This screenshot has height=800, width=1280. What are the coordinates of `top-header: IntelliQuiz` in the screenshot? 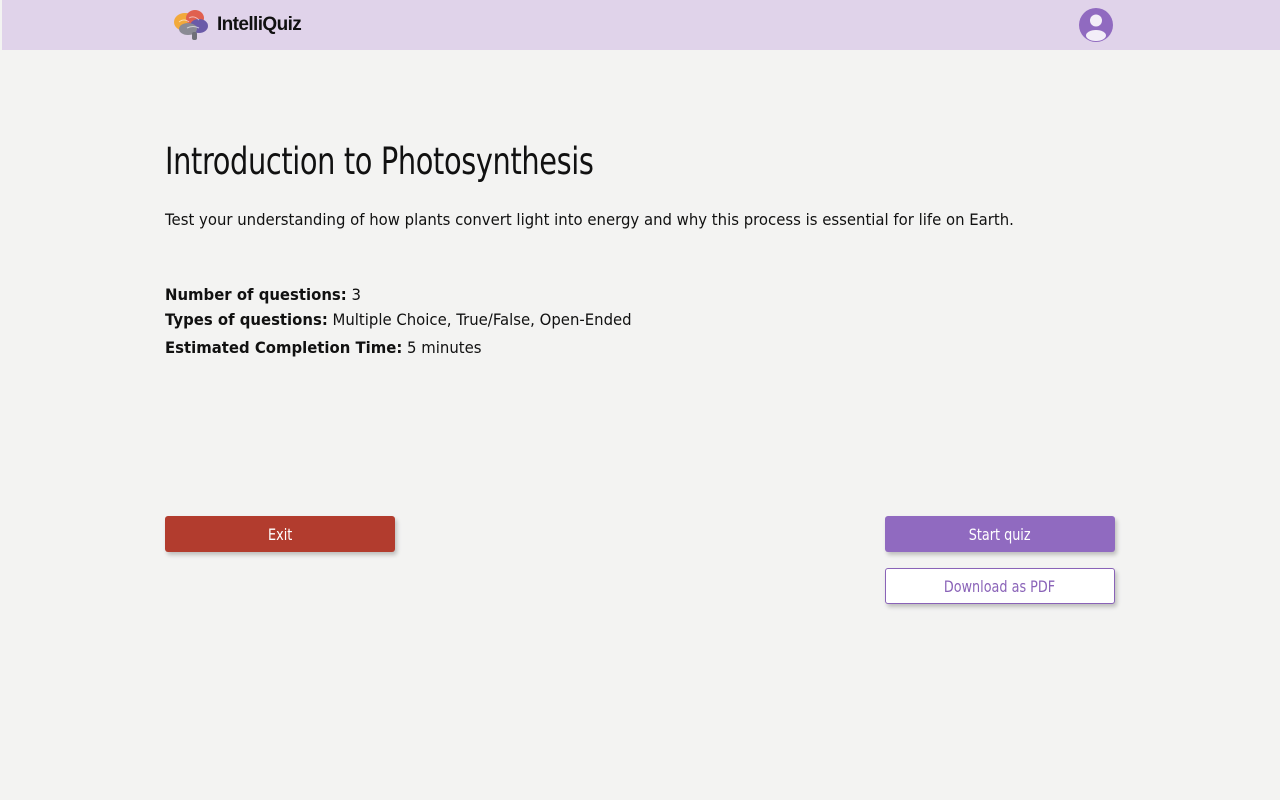 It's located at (641, 25).